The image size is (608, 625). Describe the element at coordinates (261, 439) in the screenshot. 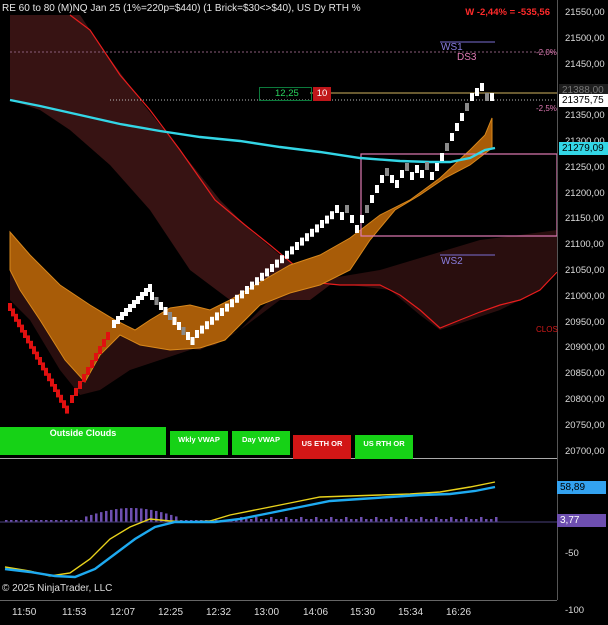

I see `day-vwap-label: Day VWAP` at that location.